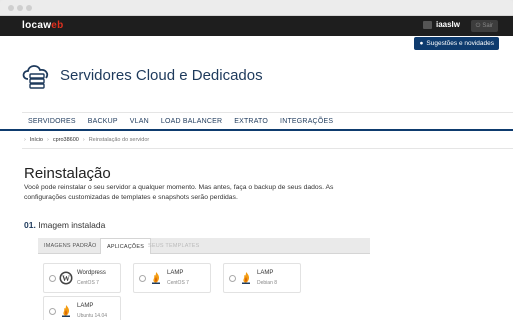  What do you see at coordinates (456, 43) in the screenshot?
I see `suggestions-button: ● Sugestões e novidades` at bounding box center [456, 43].